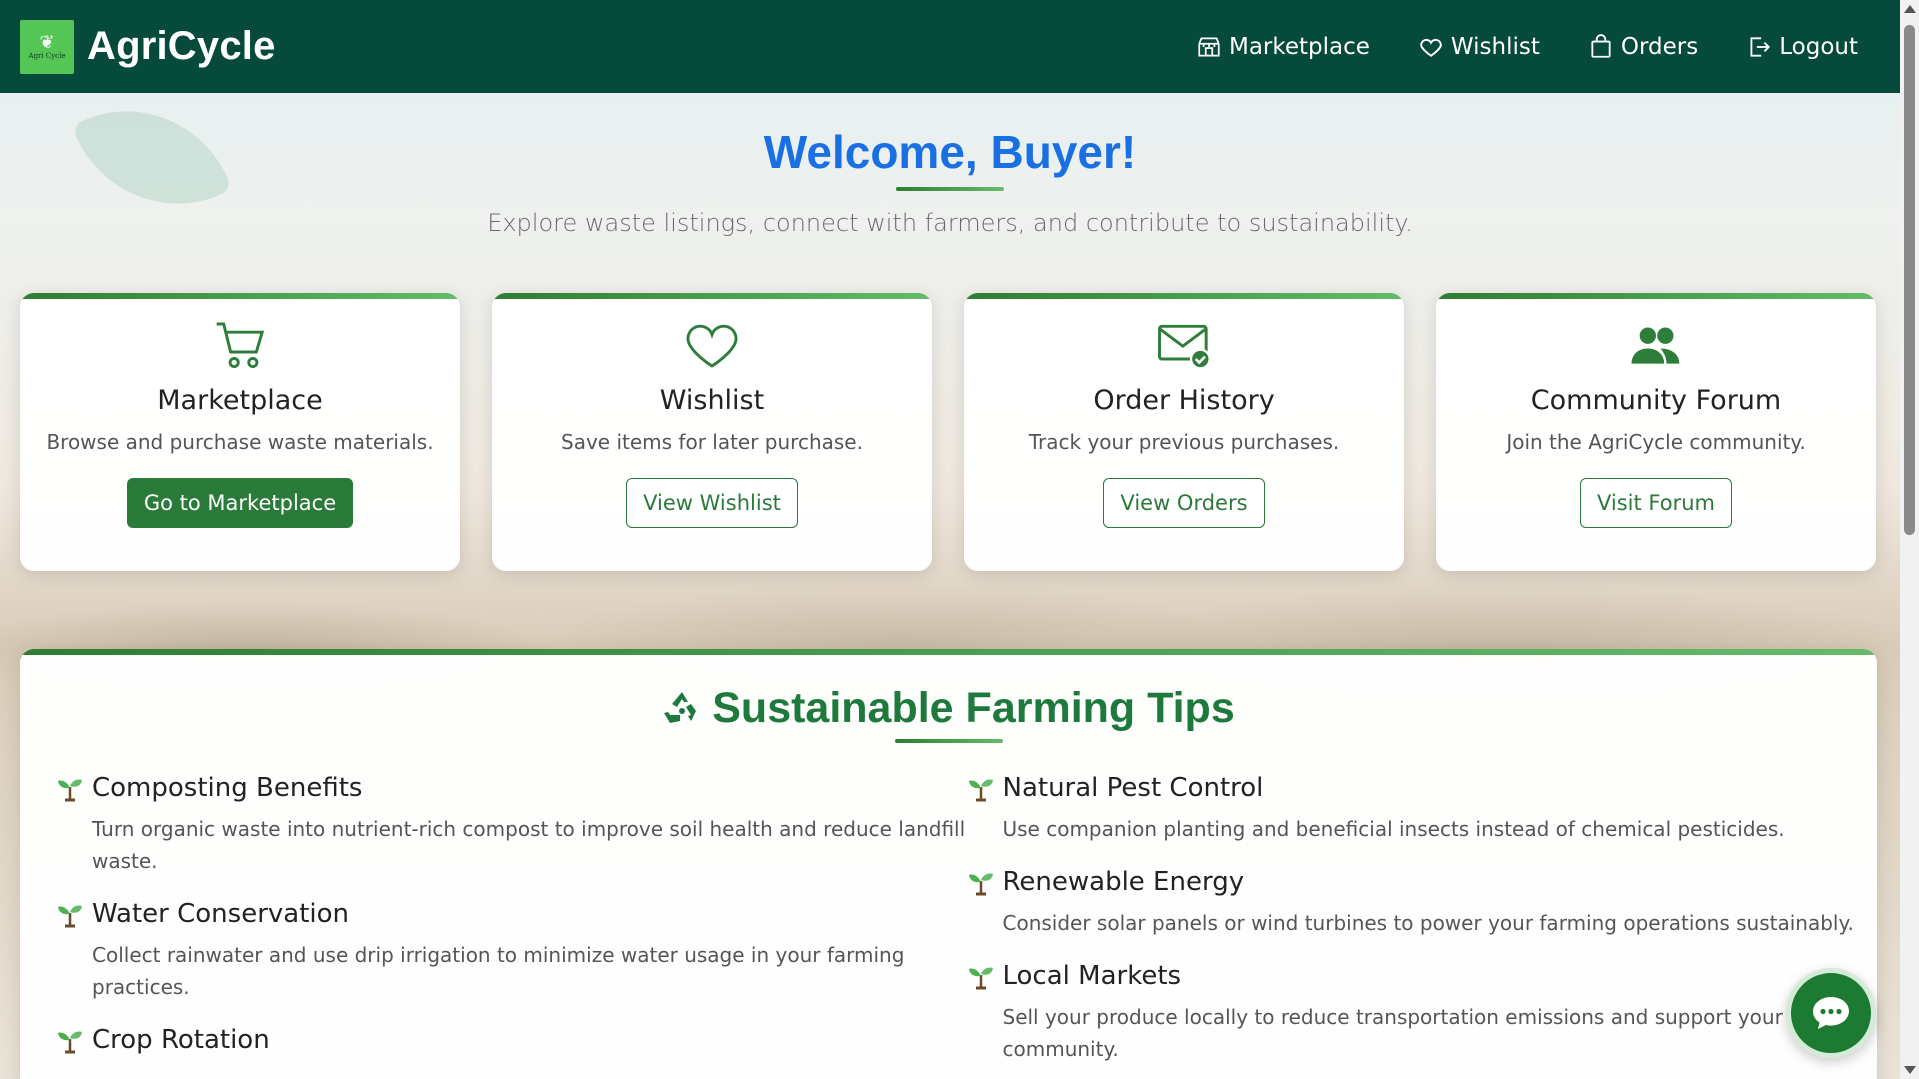  I want to click on tip-title: Crop Rotation, so click(181, 1040).